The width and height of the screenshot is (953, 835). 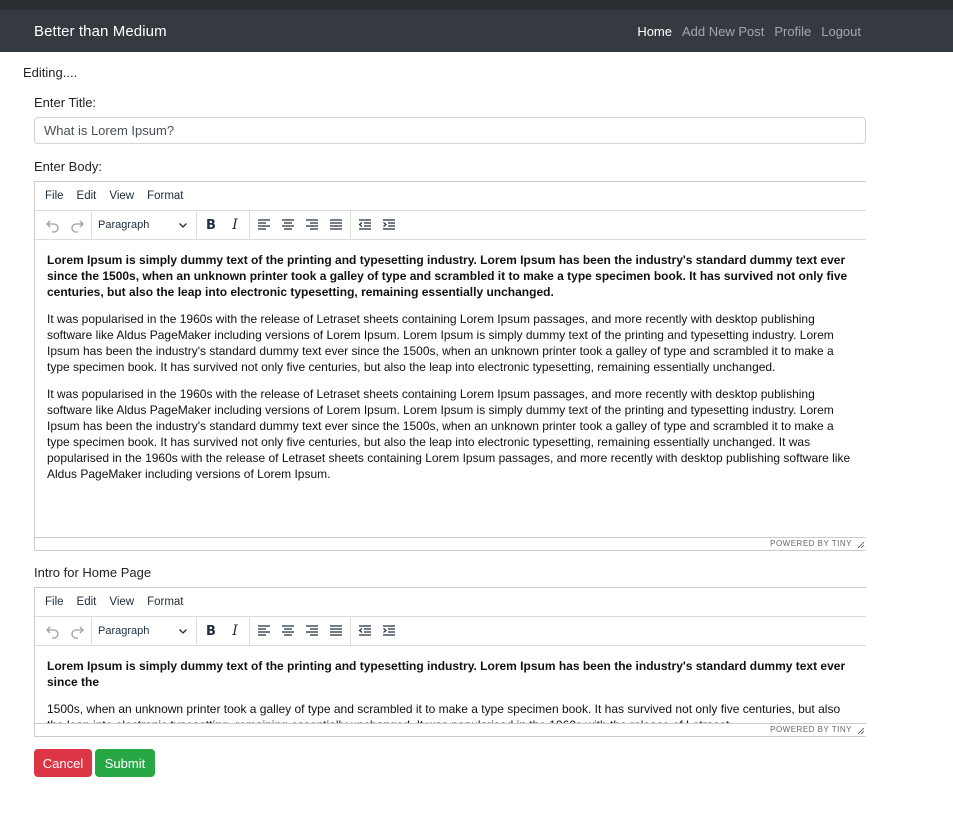 What do you see at coordinates (65, 102) in the screenshot?
I see `title-label: Enter Title:` at bounding box center [65, 102].